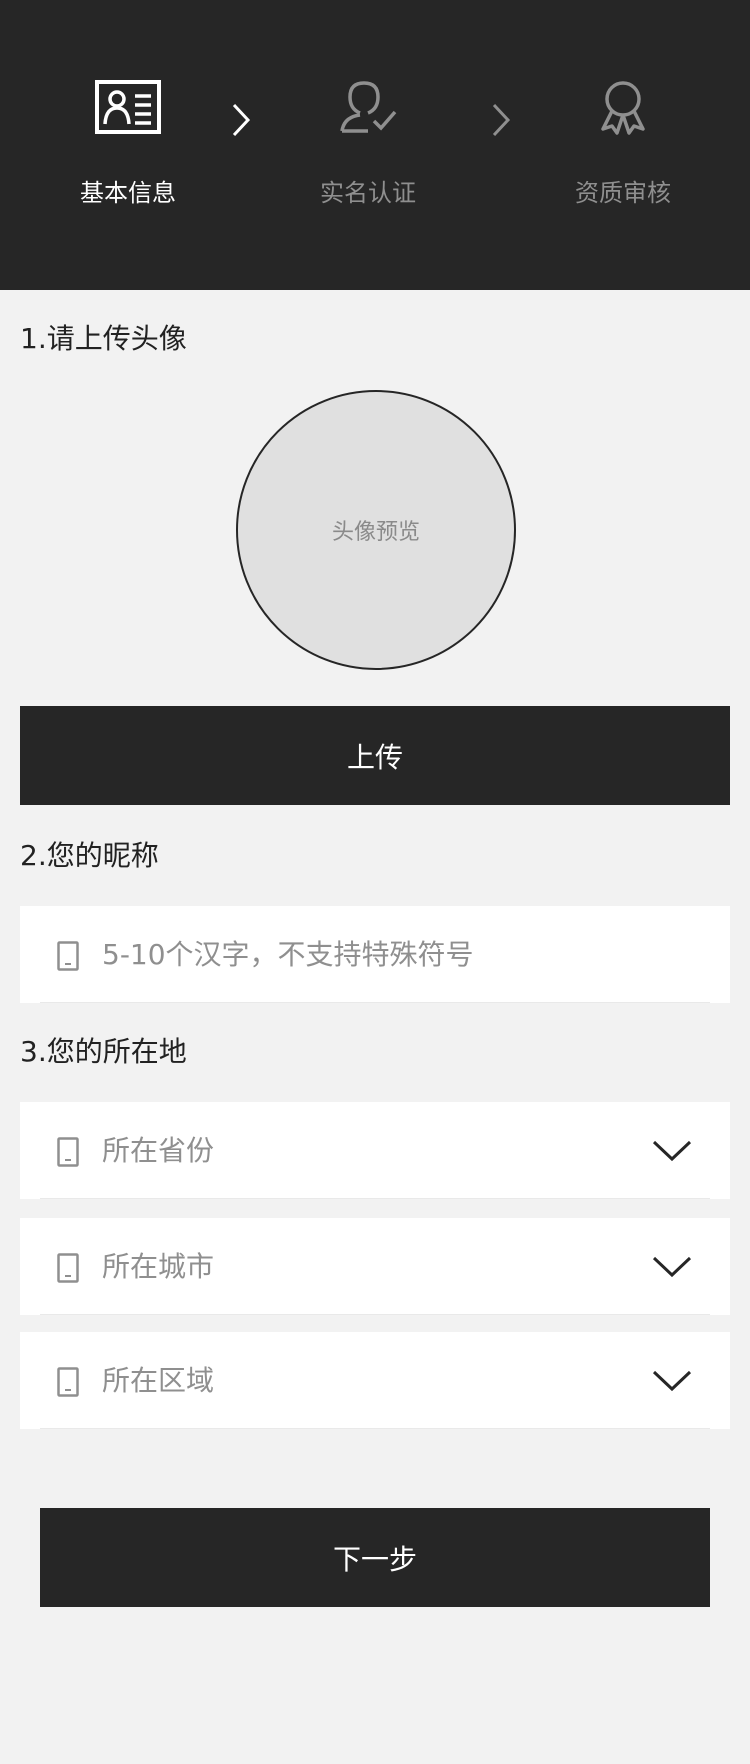 This screenshot has height=1764, width=750. What do you see at coordinates (158, 1266) in the screenshot?
I see `city-placeholder: 所在城市` at bounding box center [158, 1266].